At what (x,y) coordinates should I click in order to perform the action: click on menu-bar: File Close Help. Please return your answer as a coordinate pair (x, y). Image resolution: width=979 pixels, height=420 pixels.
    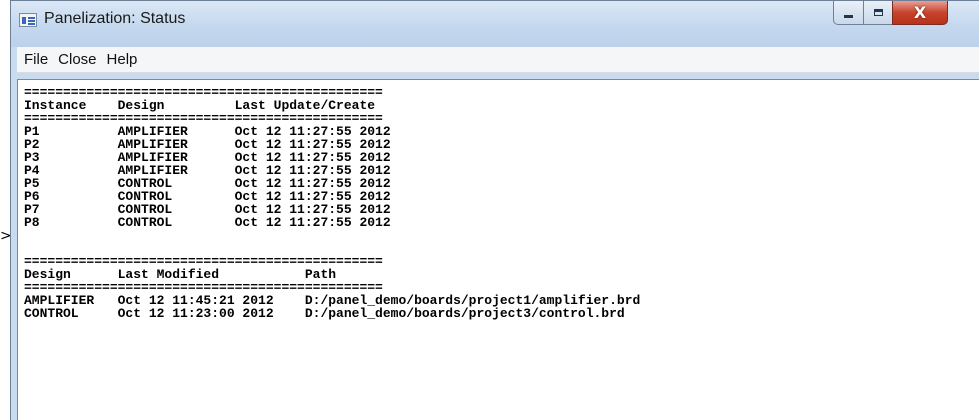
    Looking at the image, I should click on (498, 60).